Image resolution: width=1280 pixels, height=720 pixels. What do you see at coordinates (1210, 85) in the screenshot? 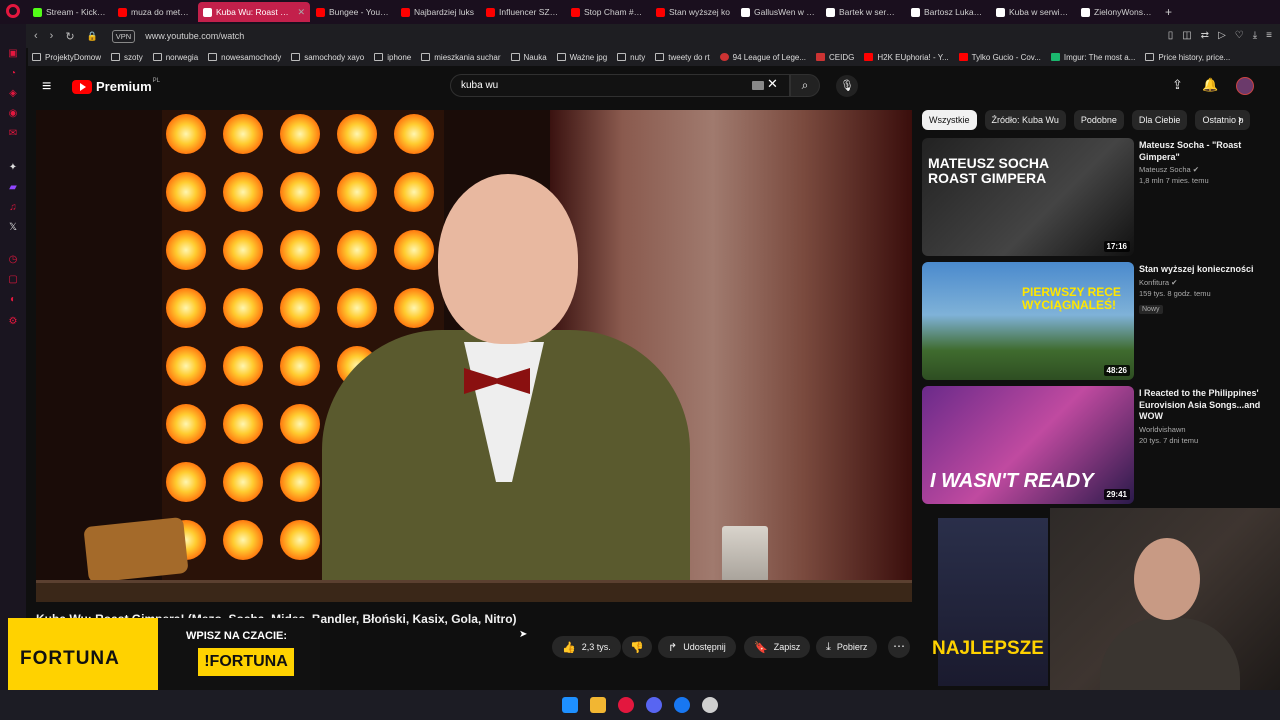
I see `notifications-bell-icon: 🔔` at bounding box center [1210, 85].